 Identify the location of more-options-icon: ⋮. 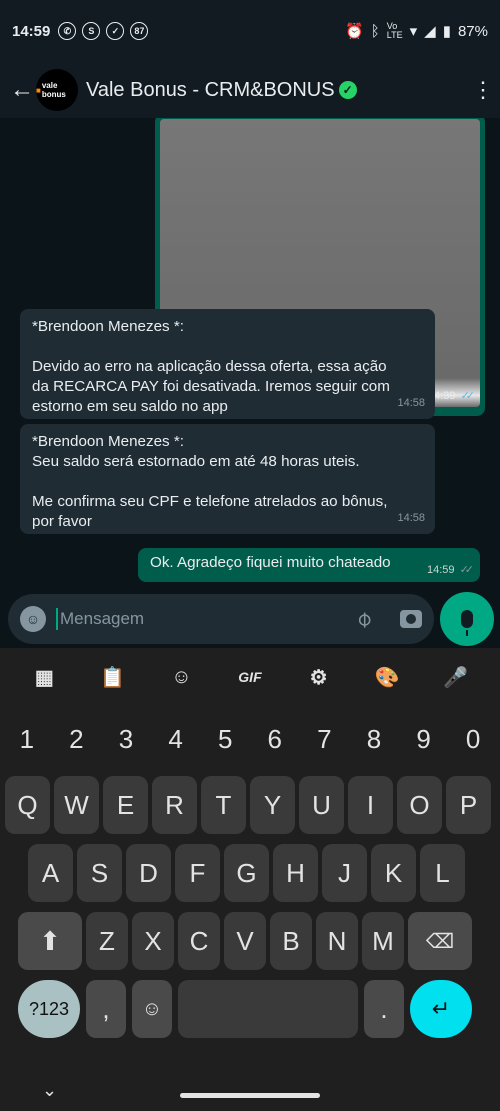
(483, 90).